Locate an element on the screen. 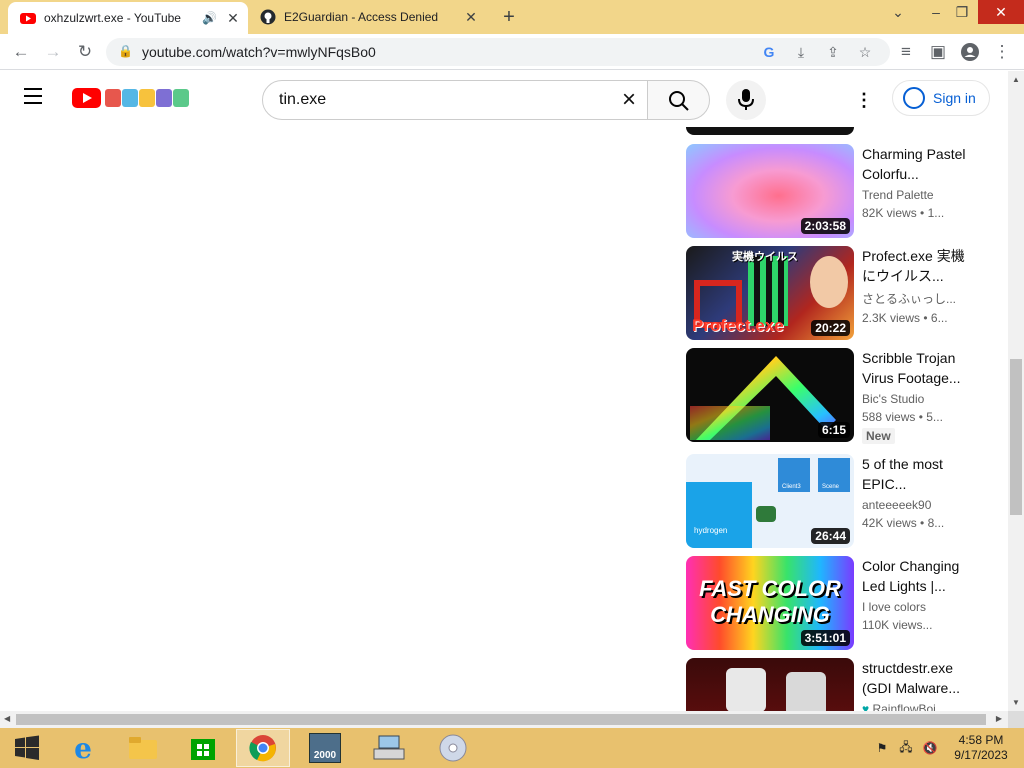 Image resolution: width=1024 pixels, height=768 pixels. reload-icon: ↻ is located at coordinates (85, 52).